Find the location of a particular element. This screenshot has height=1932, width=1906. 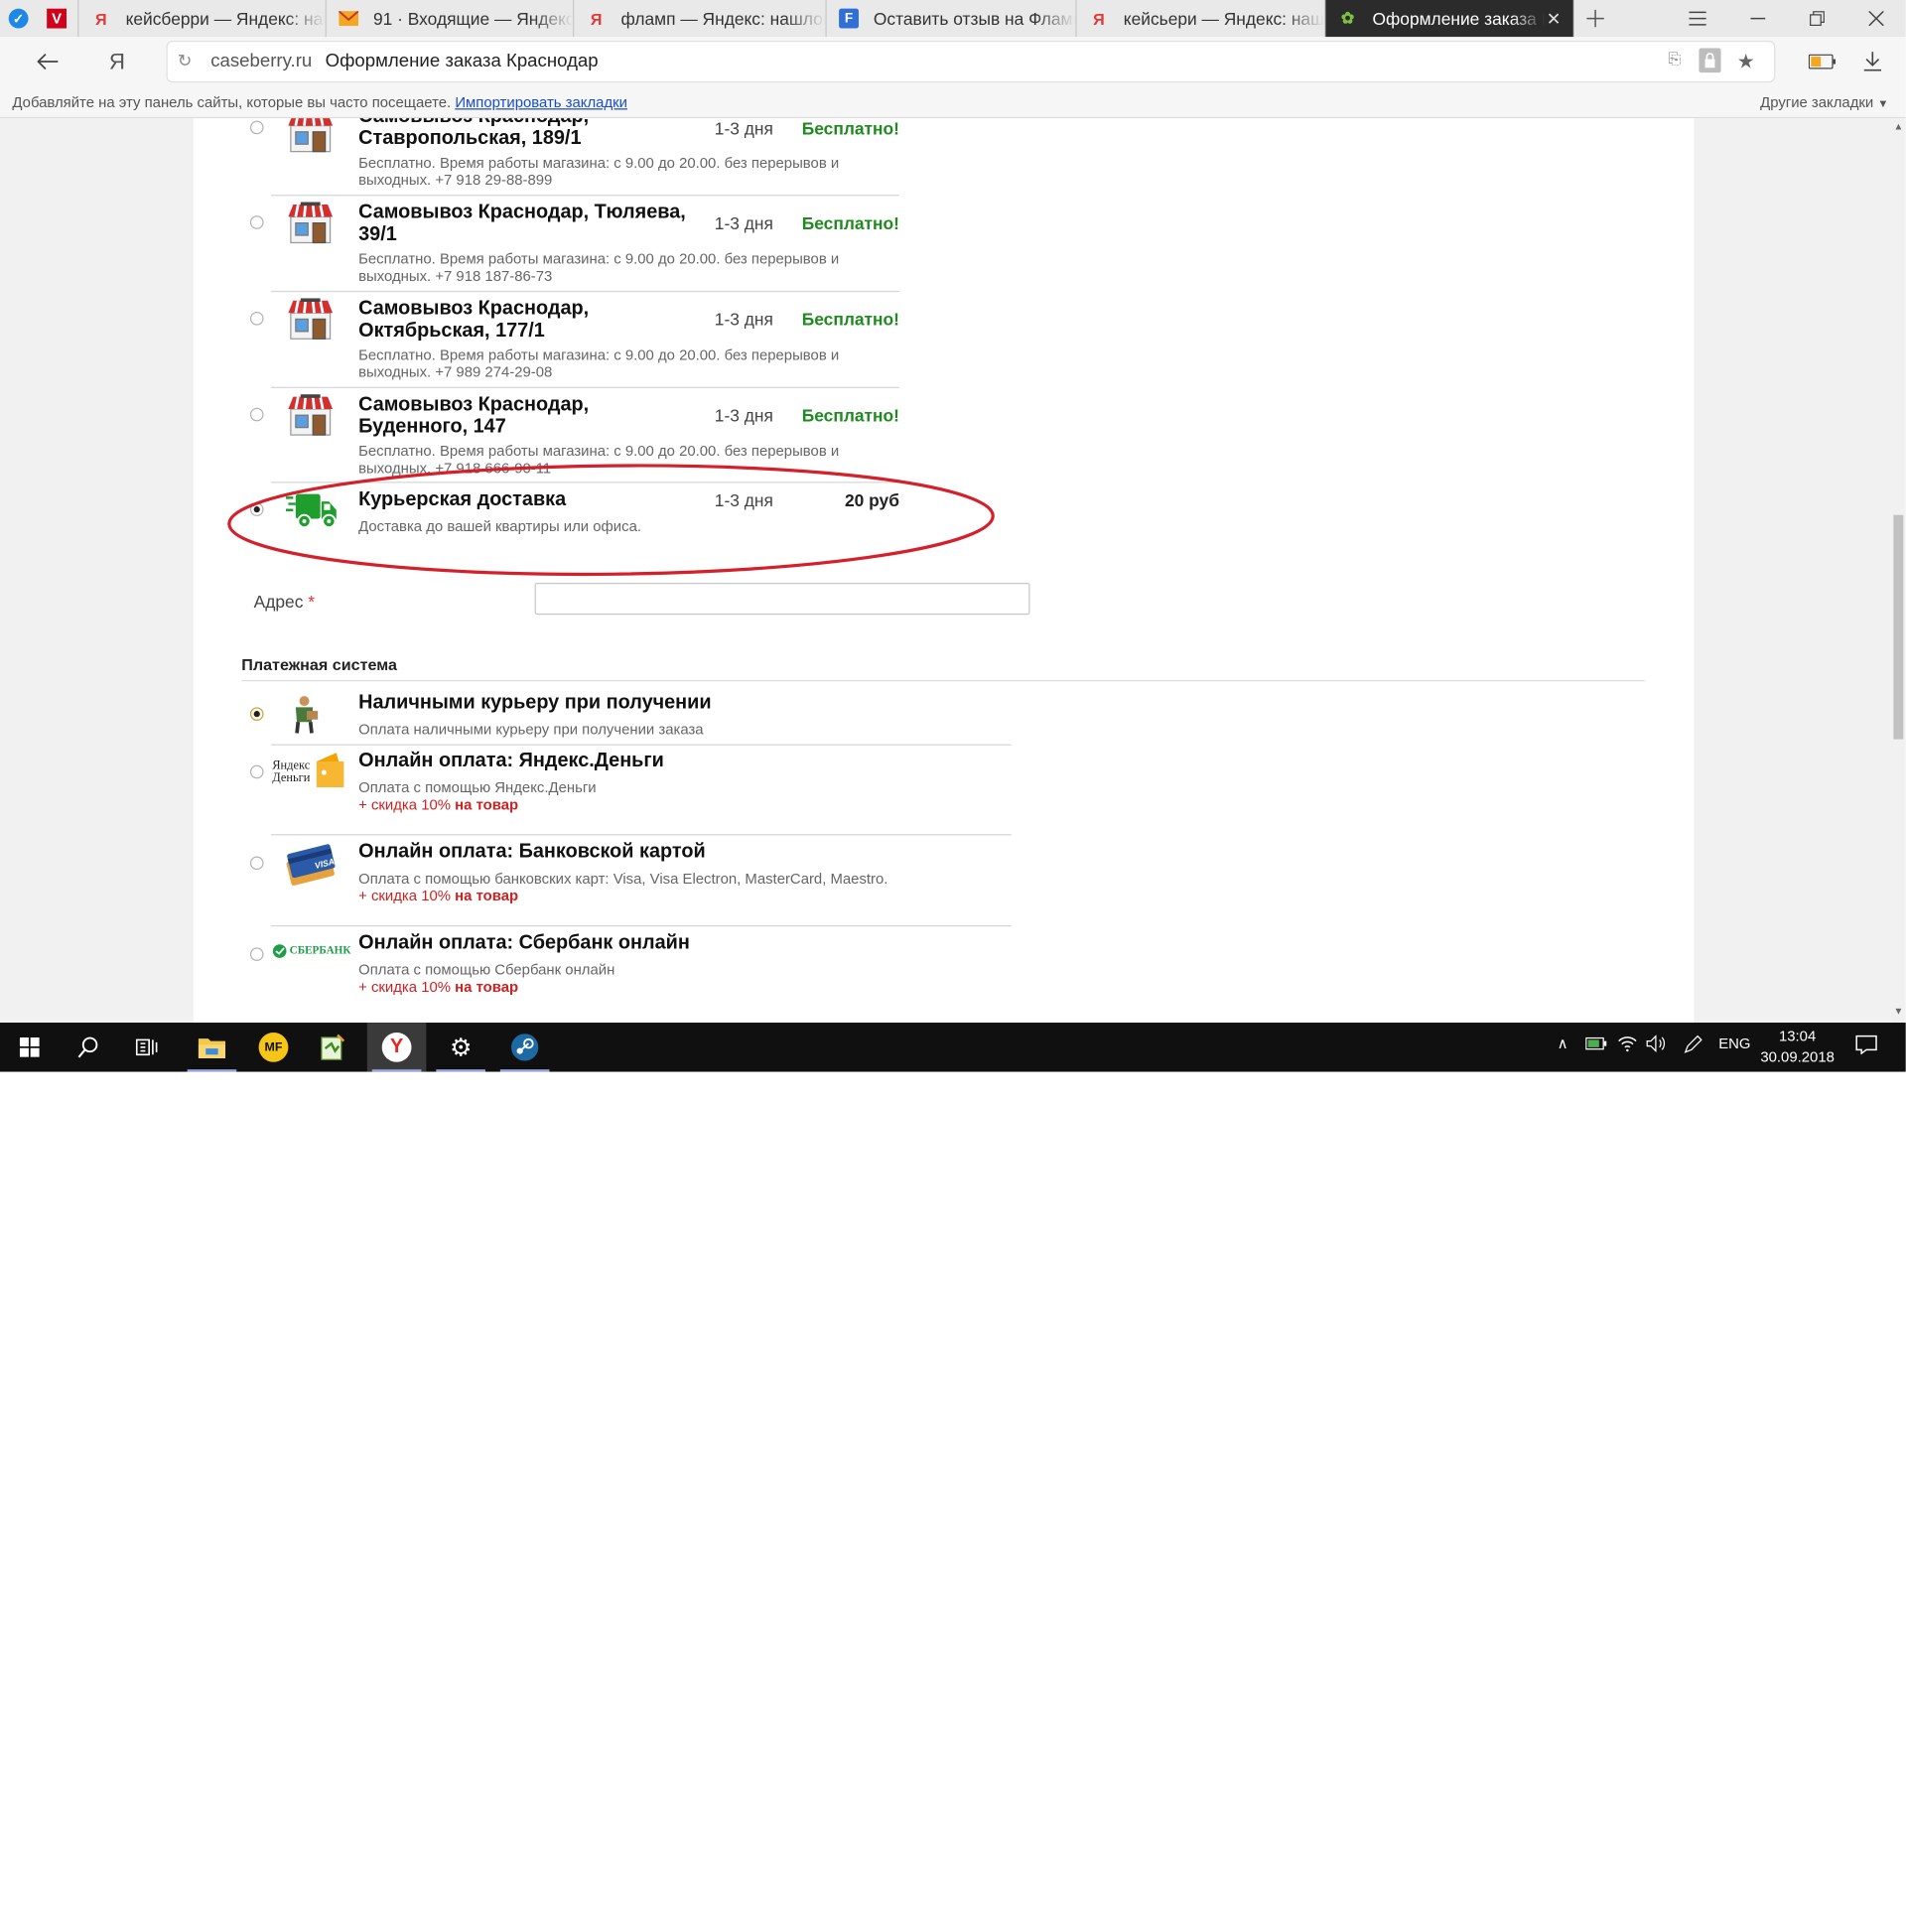

tab-3: Я фламп — Яндекс: нашлось is located at coordinates (700, 19).